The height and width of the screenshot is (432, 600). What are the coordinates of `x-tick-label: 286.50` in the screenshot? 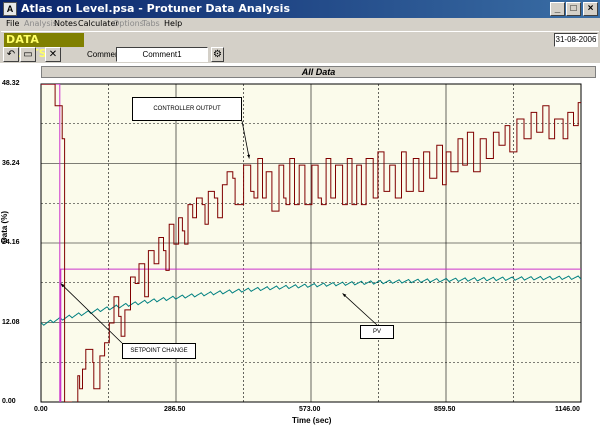 It's located at (175, 409).